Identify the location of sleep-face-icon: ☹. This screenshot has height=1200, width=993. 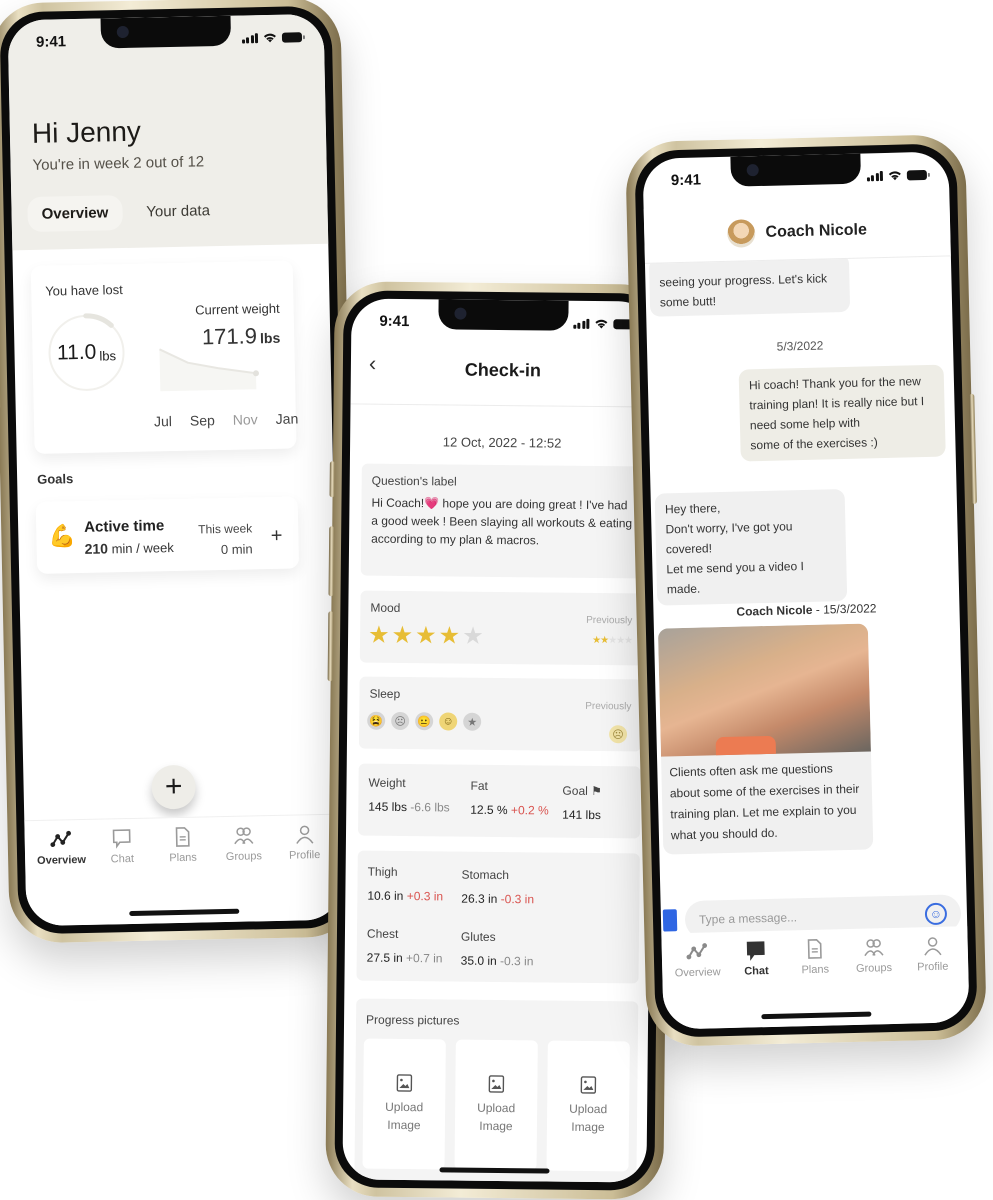
(400, 721).